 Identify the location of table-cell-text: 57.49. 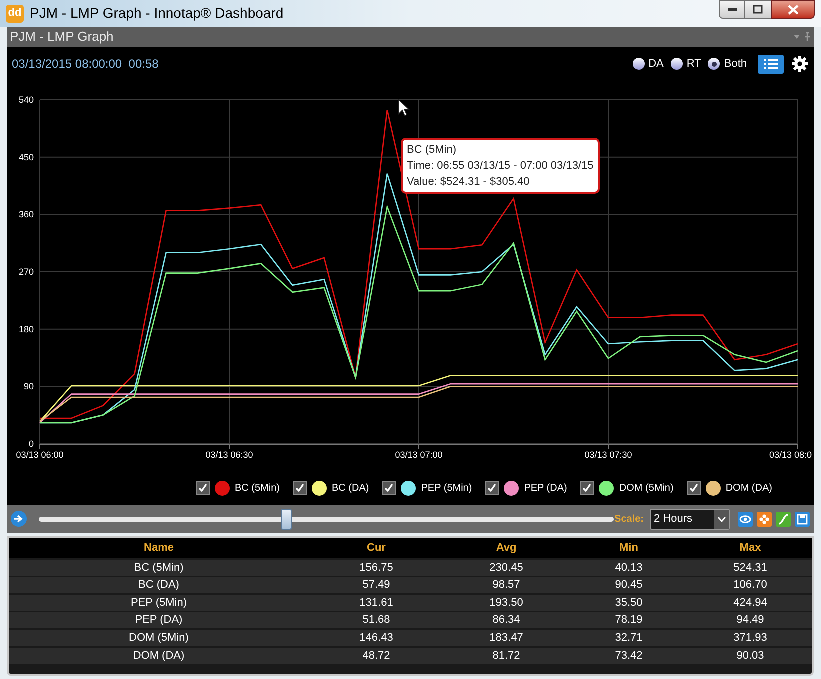
(377, 586).